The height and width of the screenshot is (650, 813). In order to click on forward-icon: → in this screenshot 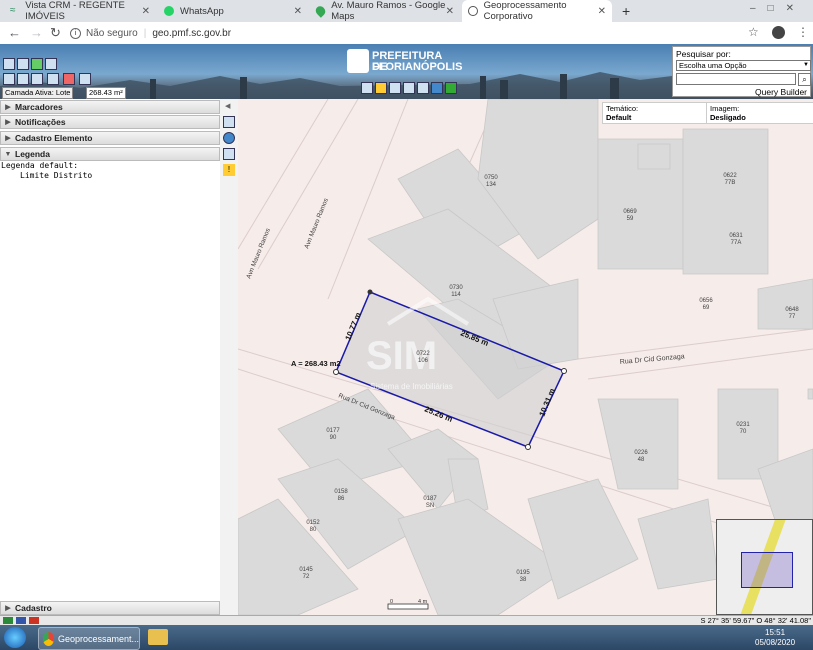, I will do `click(36, 32)`.